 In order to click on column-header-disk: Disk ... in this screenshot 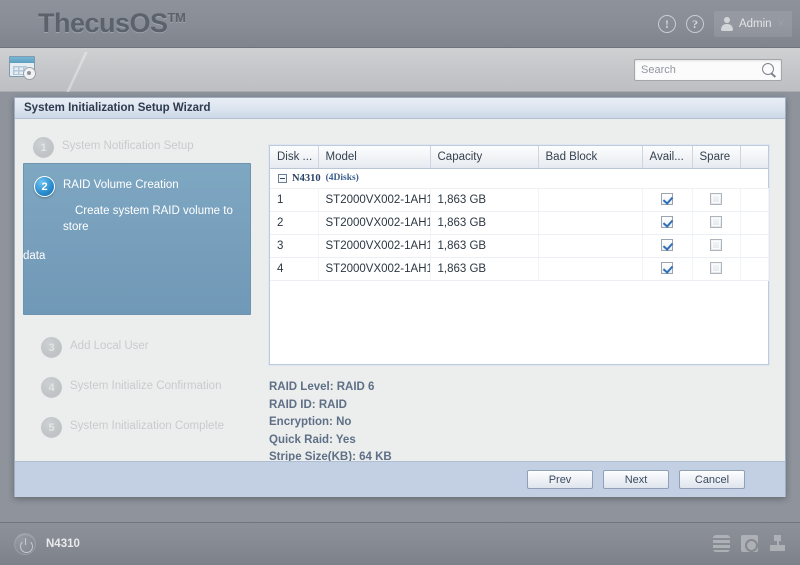, I will do `click(294, 157)`.